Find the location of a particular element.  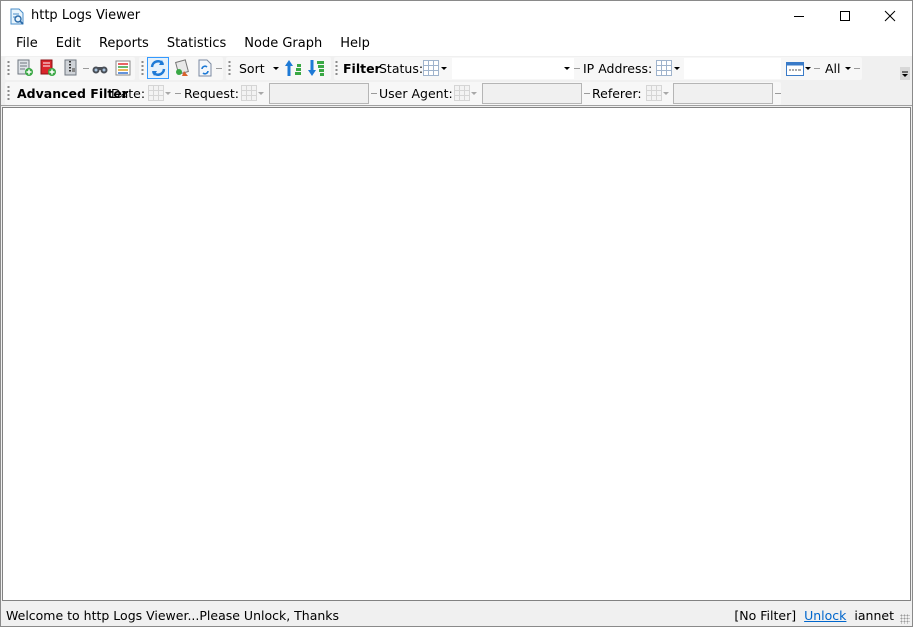

user-name: iannet is located at coordinates (874, 615).